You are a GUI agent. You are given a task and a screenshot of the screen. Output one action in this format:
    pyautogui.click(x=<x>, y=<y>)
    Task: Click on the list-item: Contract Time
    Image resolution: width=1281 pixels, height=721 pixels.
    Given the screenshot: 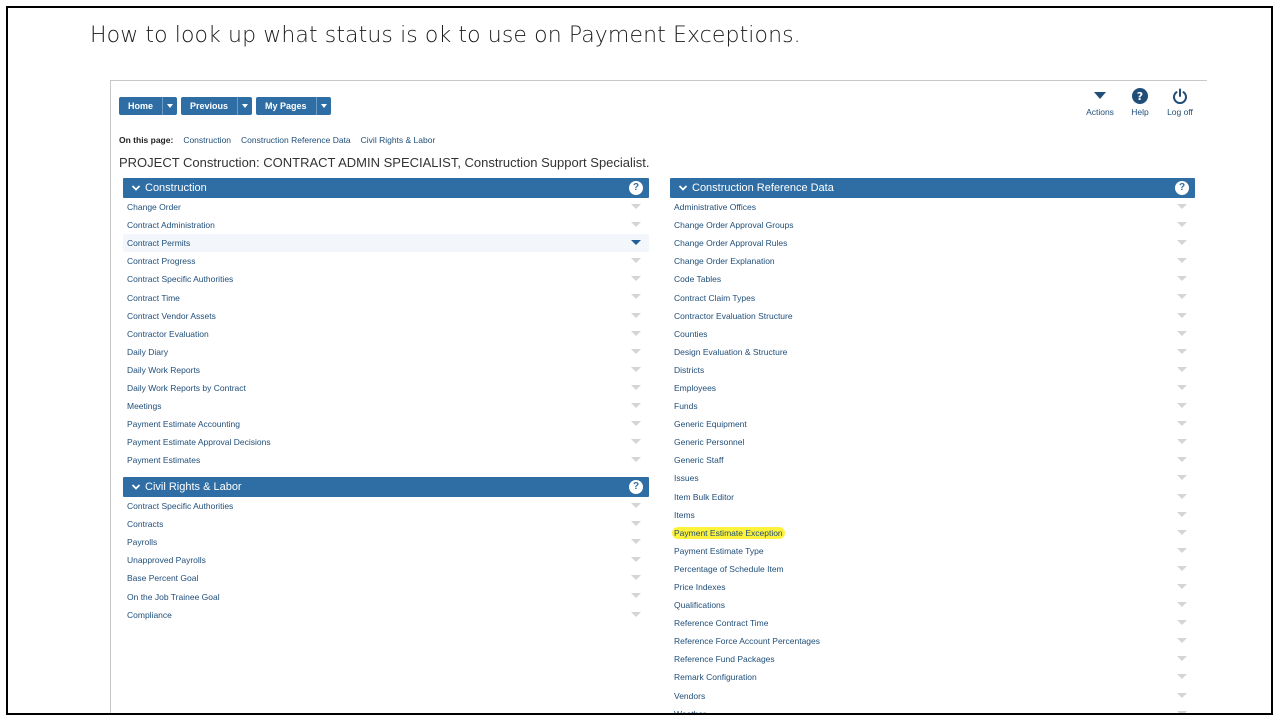 What is the action you would take?
    pyautogui.click(x=386, y=297)
    